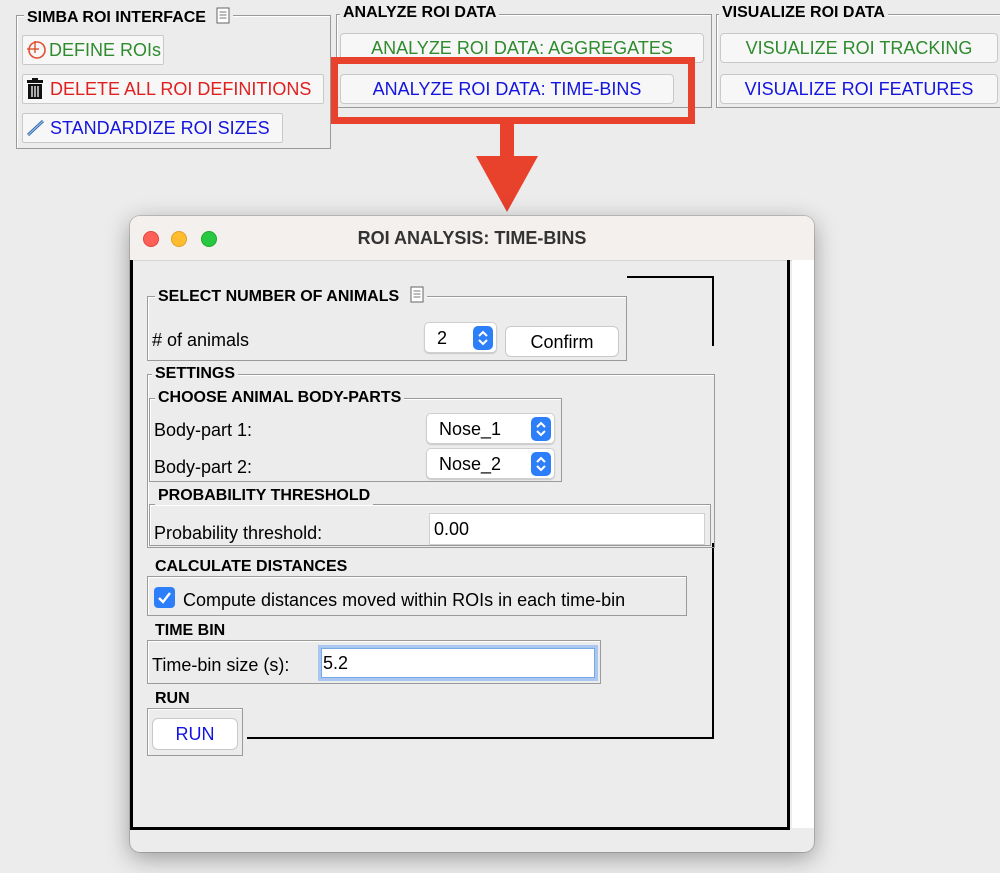  What do you see at coordinates (460, 828) in the screenshot?
I see `canvas-border-bottom` at bounding box center [460, 828].